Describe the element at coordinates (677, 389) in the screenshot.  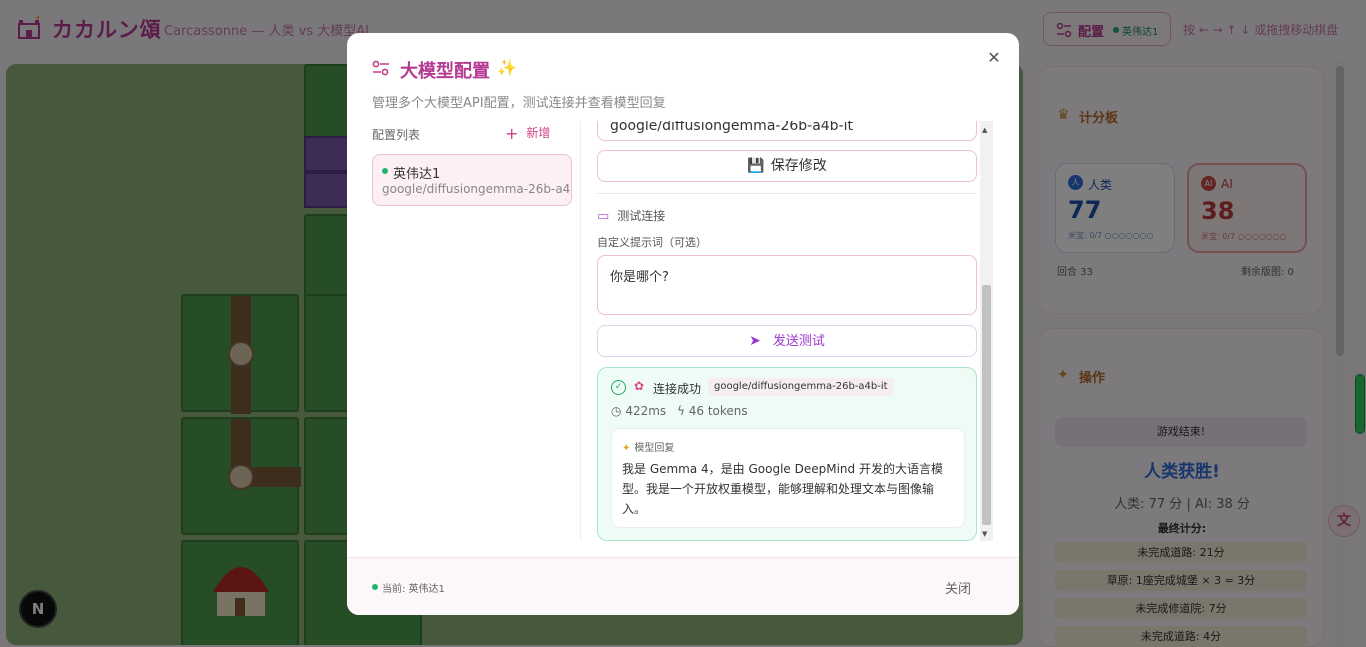
I see `connection-status: 连接成功` at that location.